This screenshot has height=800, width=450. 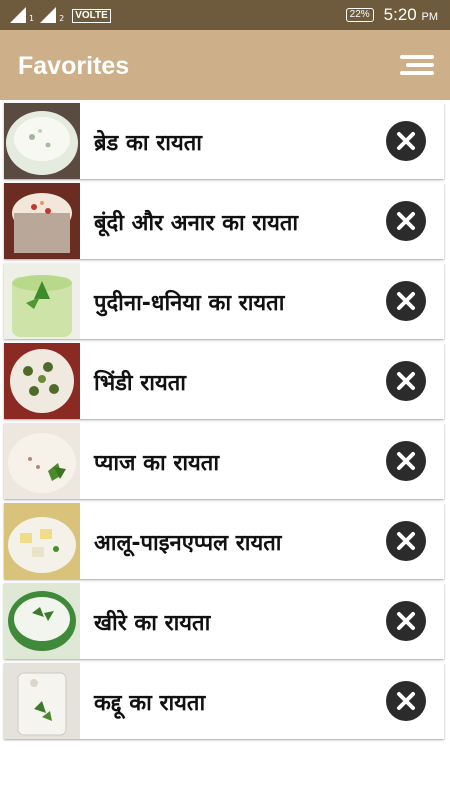 I want to click on recipe-title: भिंडी रायता, so click(x=140, y=383).